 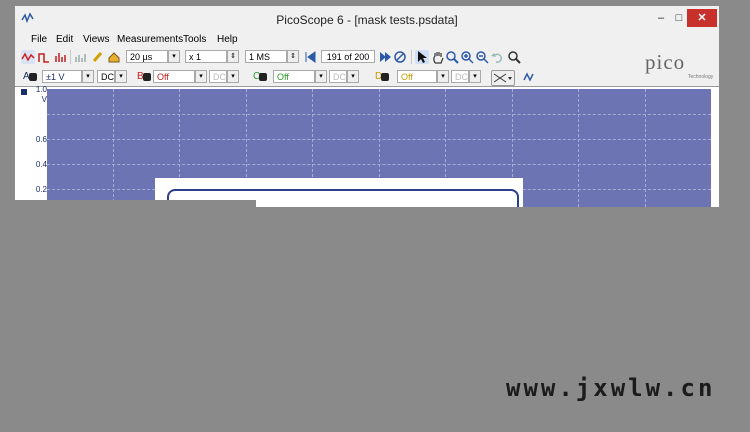 I want to click on channel-b-range: Off, so click(x=174, y=76).